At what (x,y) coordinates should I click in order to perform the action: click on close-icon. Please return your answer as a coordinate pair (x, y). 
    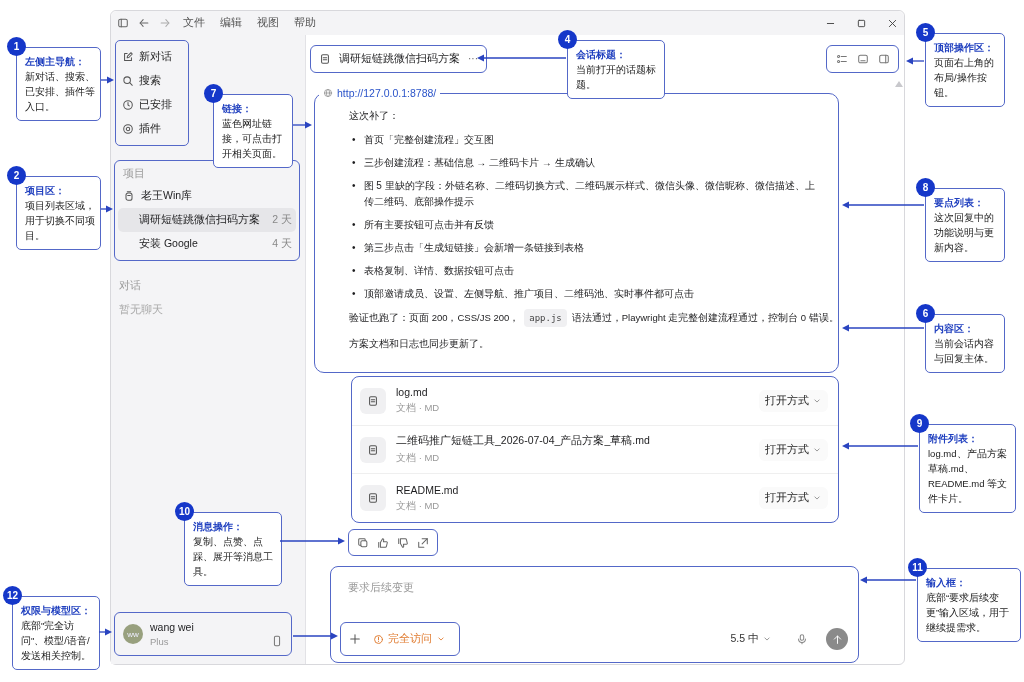
    Looking at the image, I should click on (892, 23).